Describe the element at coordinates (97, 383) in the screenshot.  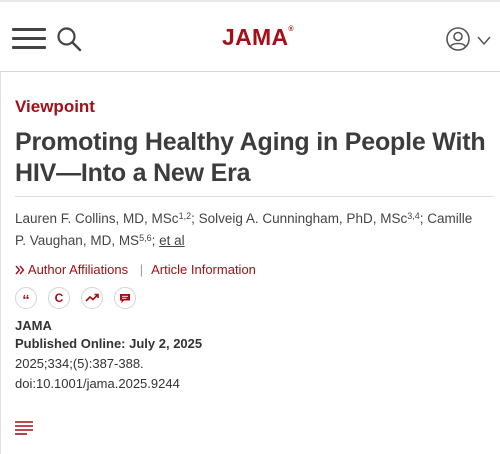
I see `doi: doi:10.1001/jama.2025.9244` at that location.